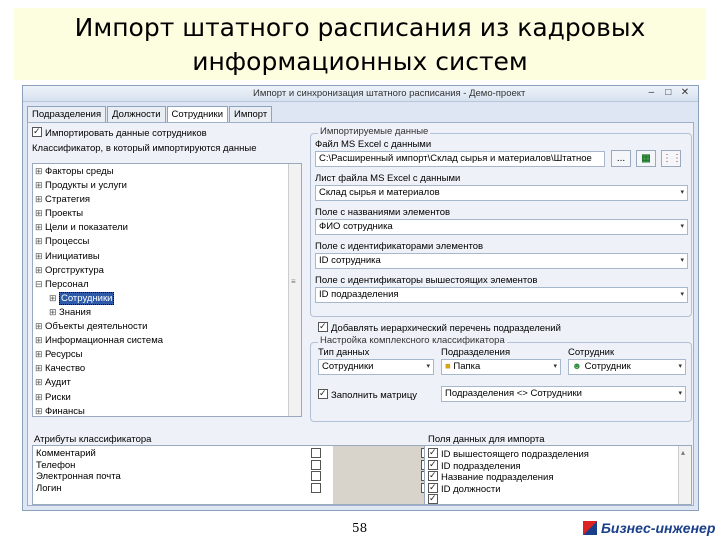 Image resolution: width=720 pixels, height=540 pixels. Describe the element at coordinates (40, 284) in the screenshot. I see `expand-toggle-icon: ⊟` at that location.